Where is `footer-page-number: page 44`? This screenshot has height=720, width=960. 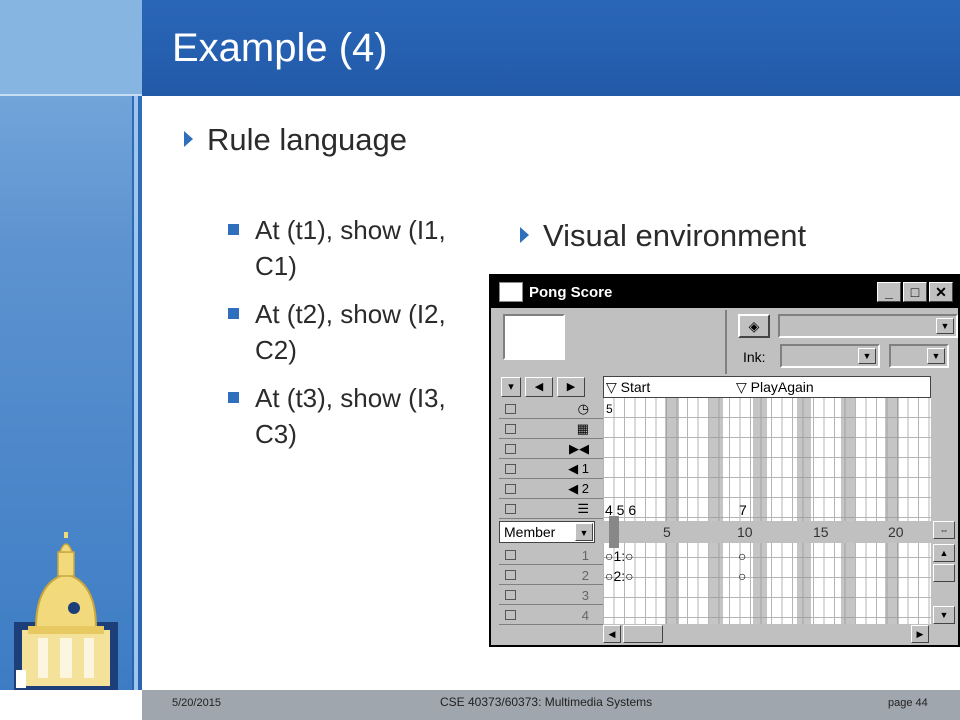 footer-page-number: page 44 is located at coordinates (908, 703).